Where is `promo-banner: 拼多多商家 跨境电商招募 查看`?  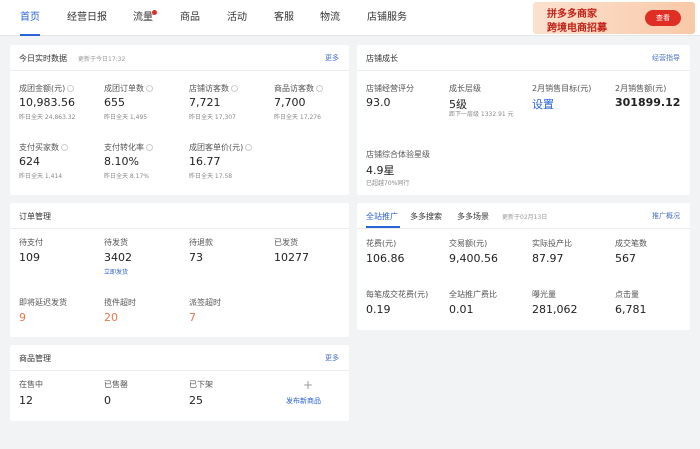 promo-banner: 拼多多商家 跨境电商招募 查看 is located at coordinates (614, 18).